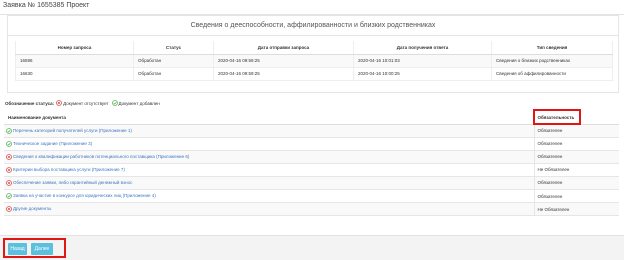 The image size is (624, 260). Describe the element at coordinates (269, 209) in the screenshot. I see `document-cell: Другие документы` at that location.